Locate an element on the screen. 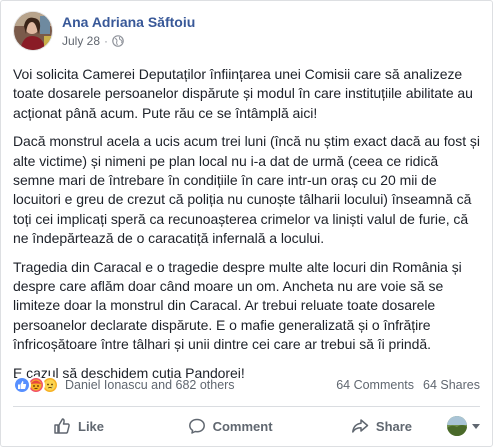  author-avatar is located at coordinates (33, 31).